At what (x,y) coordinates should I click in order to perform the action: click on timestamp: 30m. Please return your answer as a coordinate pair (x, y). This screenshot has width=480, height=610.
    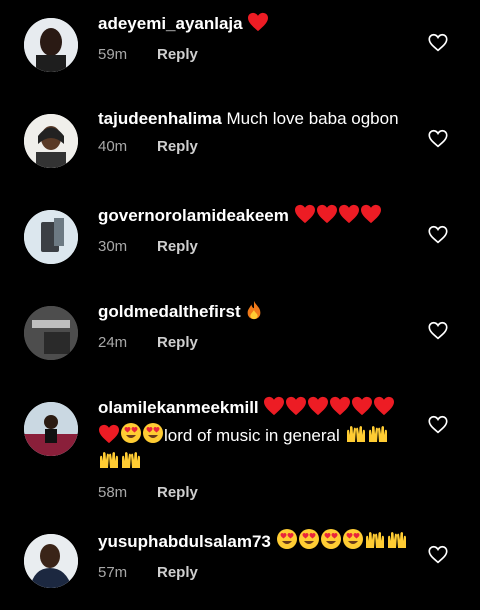
    Looking at the image, I should click on (113, 246).